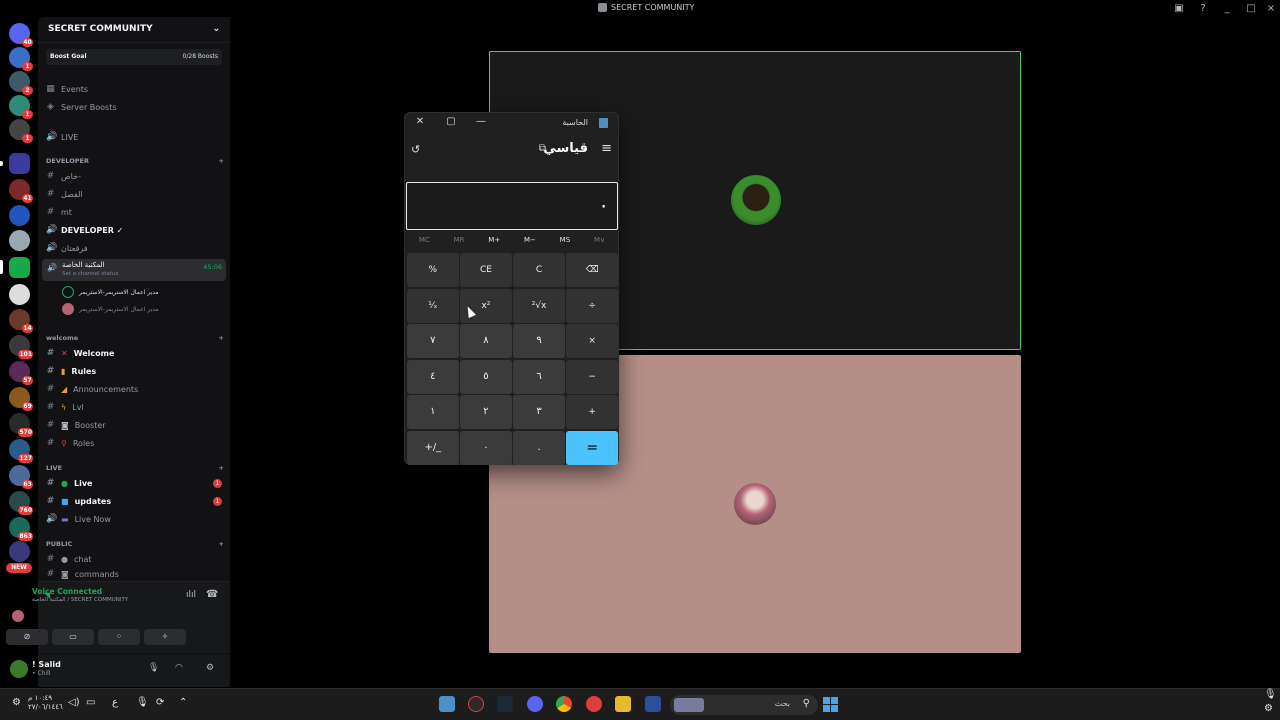 The image size is (1280, 720). What do you see at coordinates (481, 121) in the screenshot?
I see `minimize-icon: —` at bounding box center [481, 121].